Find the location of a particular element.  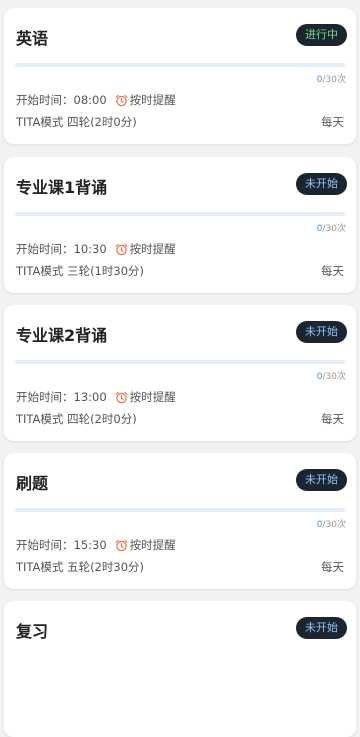

start-time-value: 15:30 is located at coordinates (90, 545).